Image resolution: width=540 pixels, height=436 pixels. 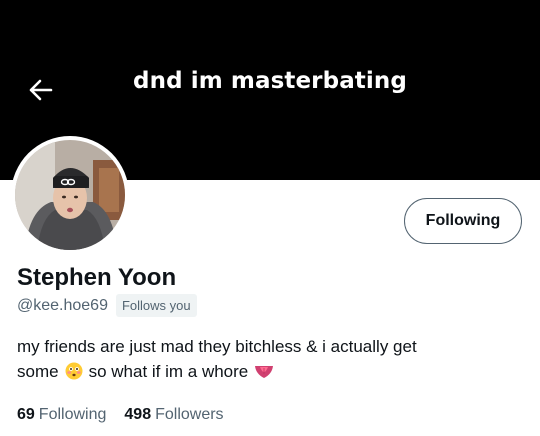 I want to click on following-label: Following, so click(x=72, y=414).